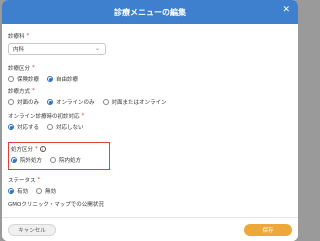 The image size is (320, 241). I want to click on first-visit-radios: 対応する 対応しない, so click(50, 127).